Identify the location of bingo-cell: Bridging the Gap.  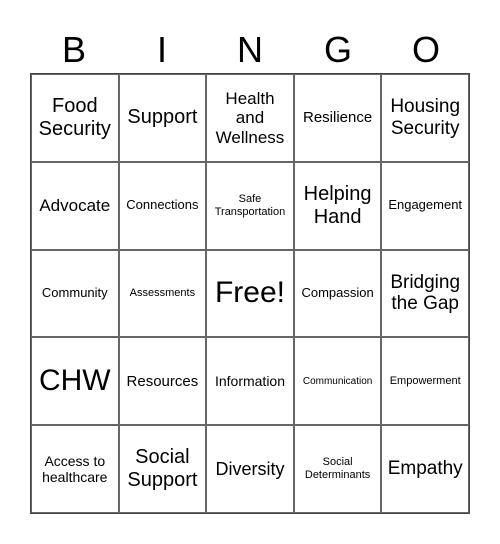
(425, 293).